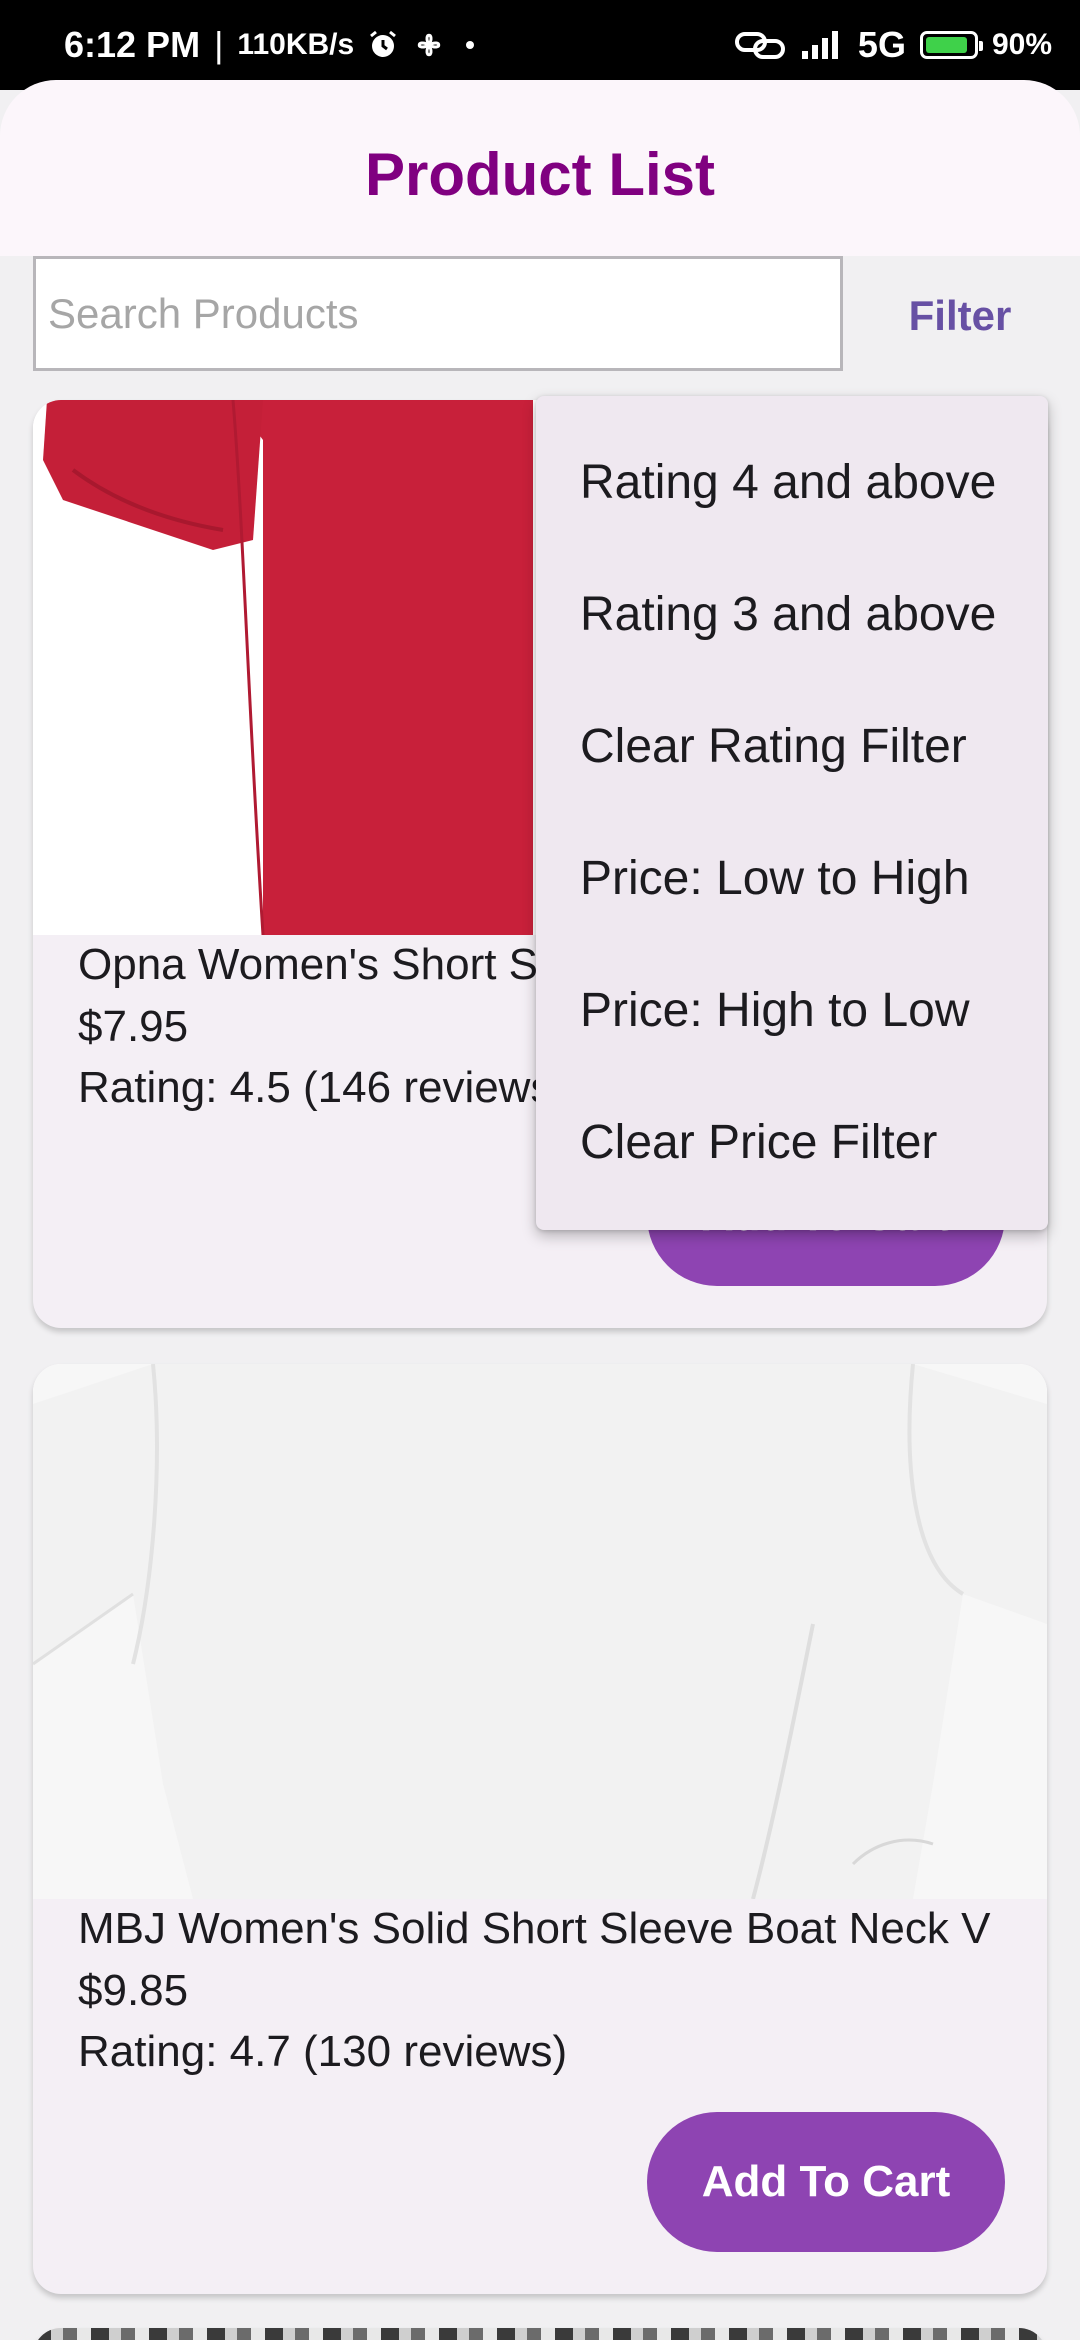 The width and height of the screenshot is (1080, 2340). Describe the element at coordinates (323, 2051) in the screenshot. I see `product-rating: Rating: 4.7 (130 reviews)` at that location.